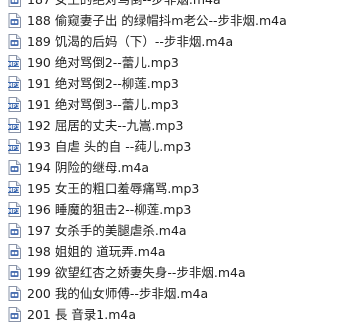 The width and height of the screenshot is (350, 325). I want to click on file-row: MP3 191 绝对骂倒2--柳莲.mp3, so click(175, 83).